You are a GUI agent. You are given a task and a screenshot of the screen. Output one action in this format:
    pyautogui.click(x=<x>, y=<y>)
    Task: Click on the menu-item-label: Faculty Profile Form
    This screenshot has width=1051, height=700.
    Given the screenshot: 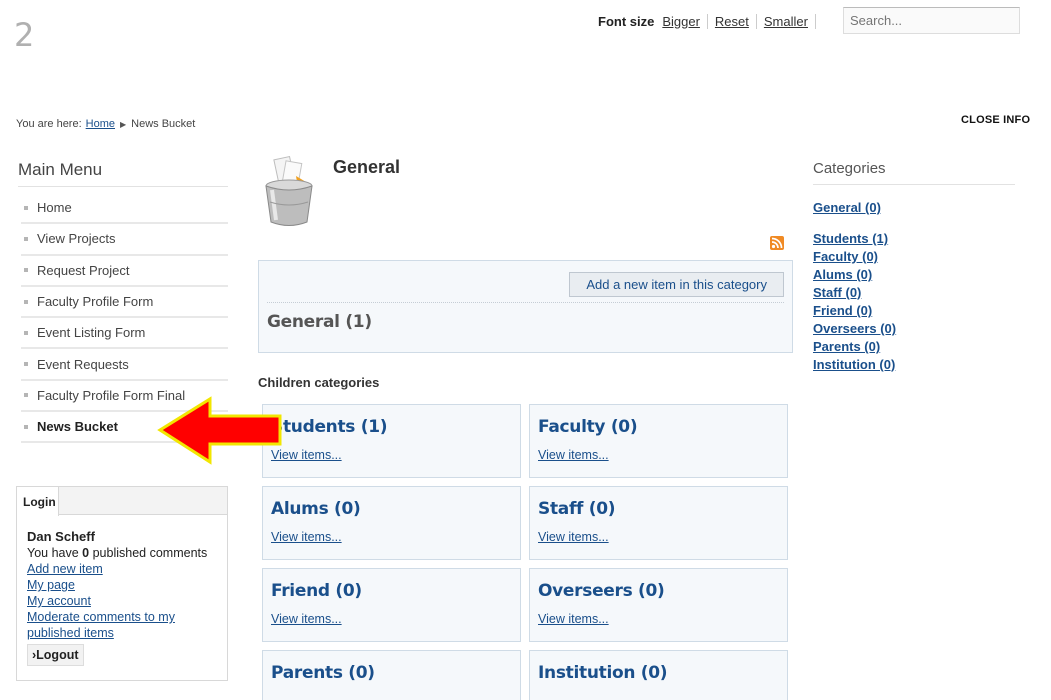 What is the action you would take?
    pyautogui.click(x=95, y=302)
    